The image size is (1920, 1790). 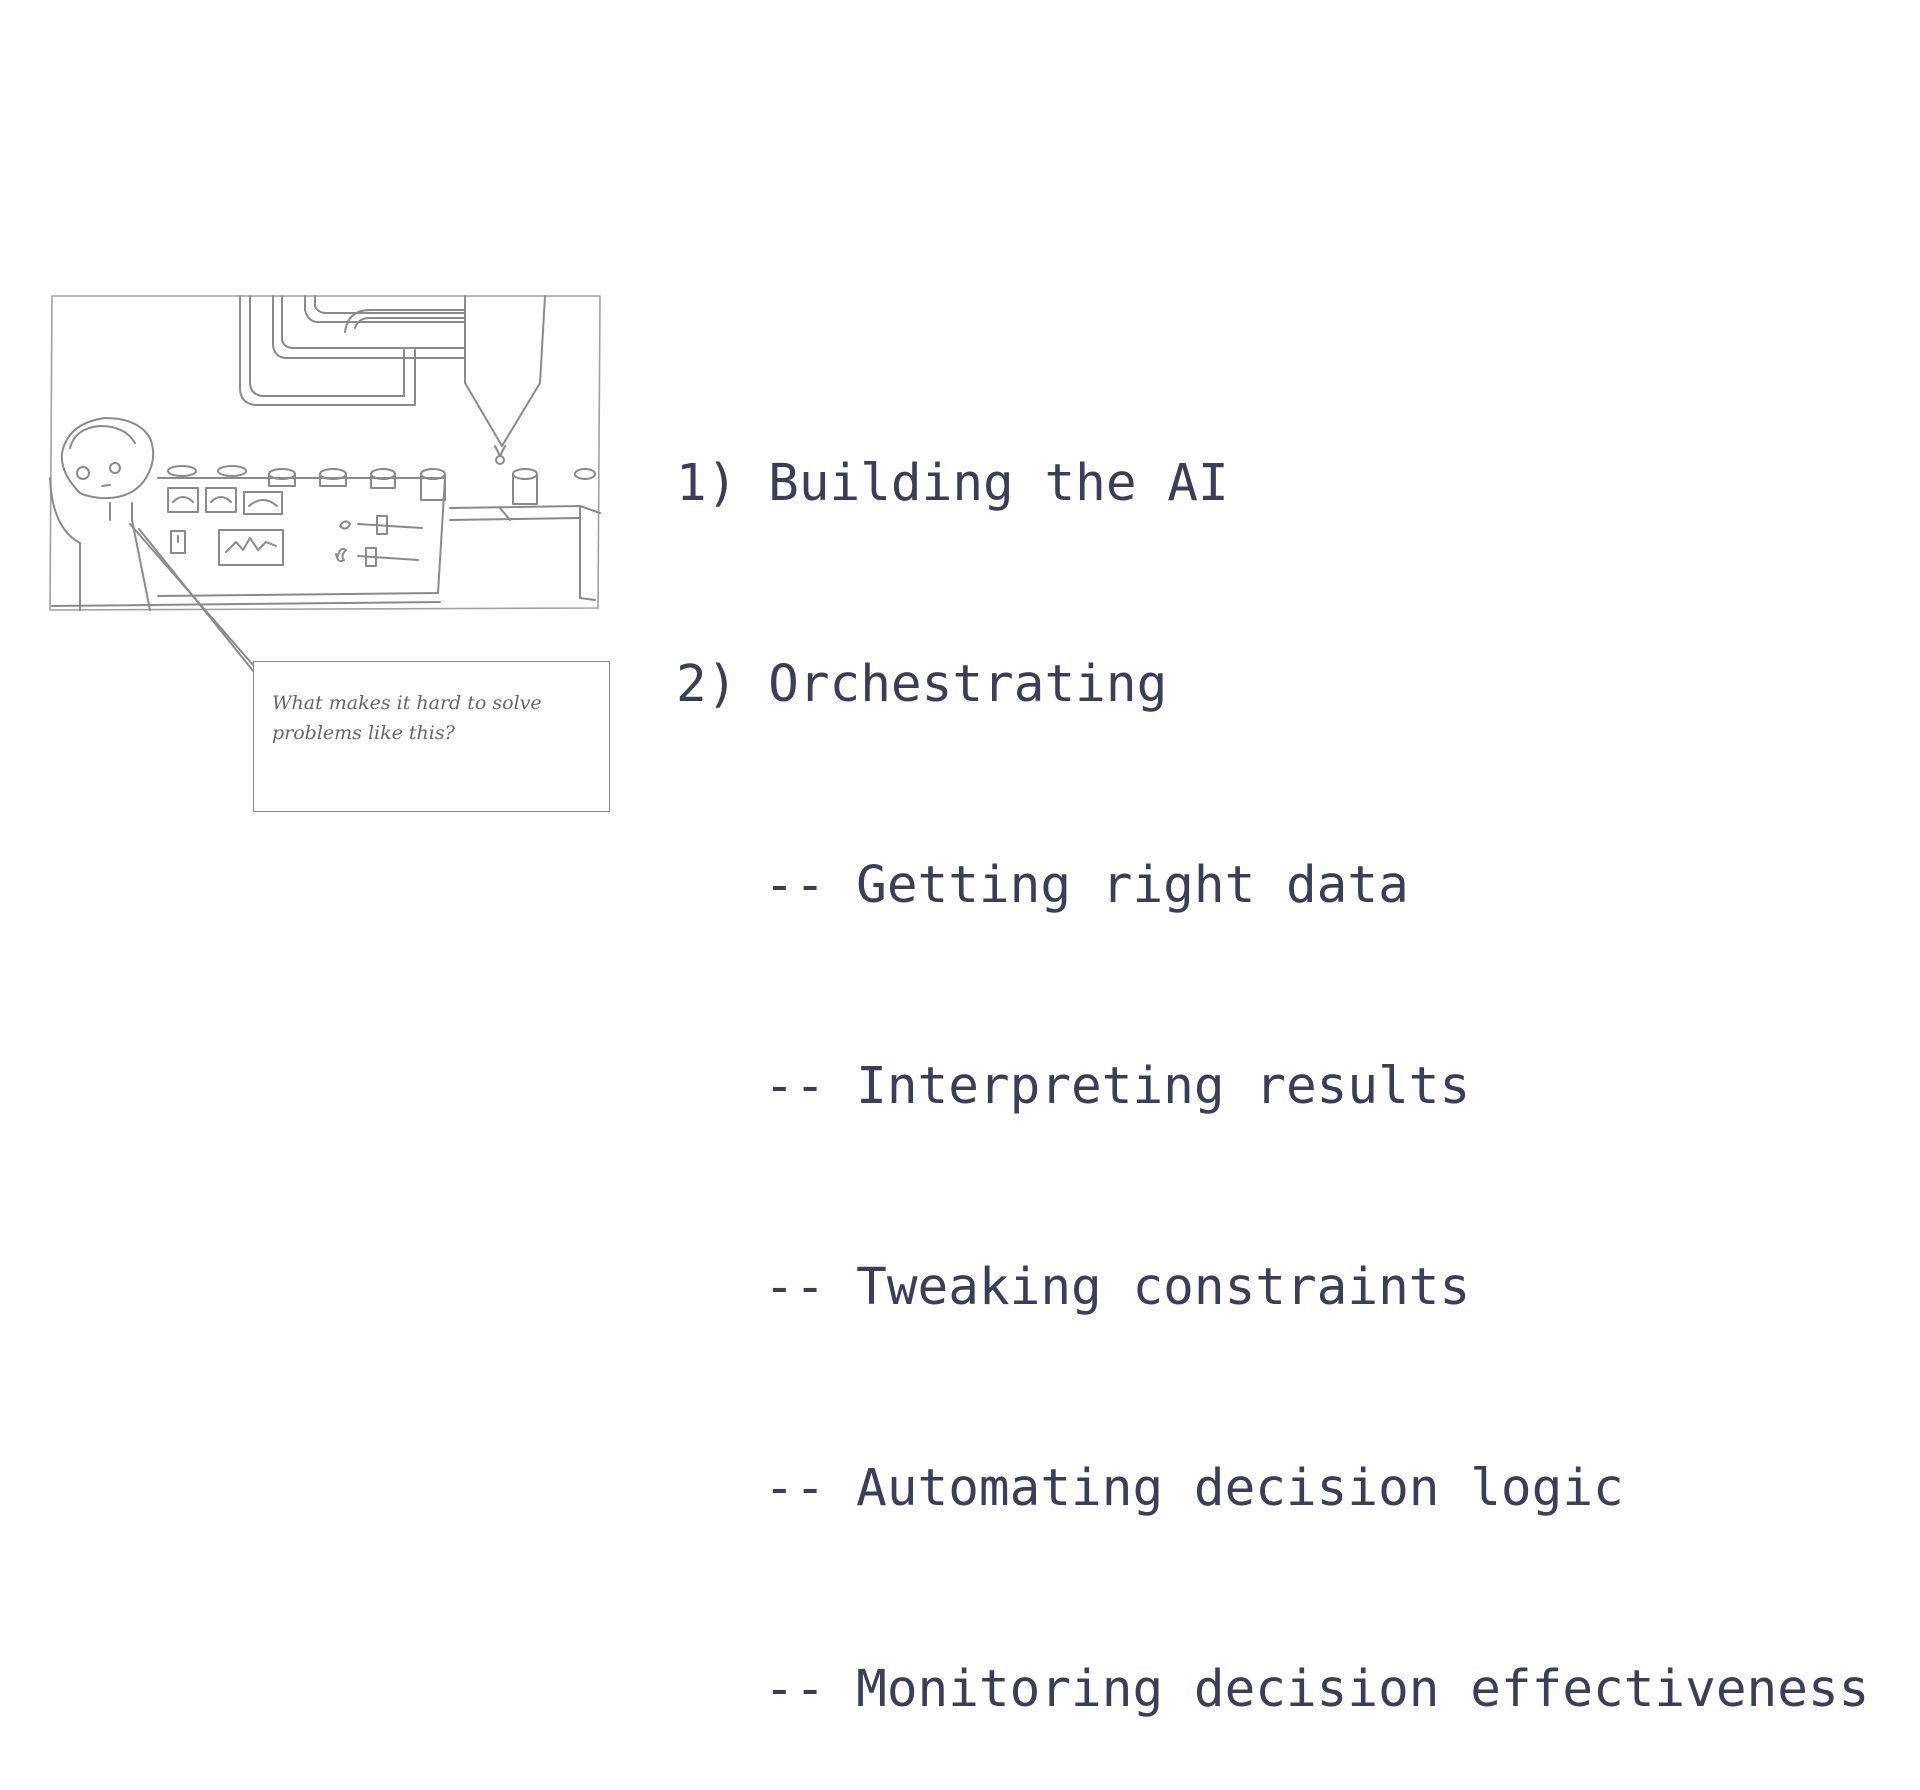 What do you see at coordinates (922, 684) in the screenshot?
I see `list-item: 2) Orchestrating` at bounding box center [922, 684].